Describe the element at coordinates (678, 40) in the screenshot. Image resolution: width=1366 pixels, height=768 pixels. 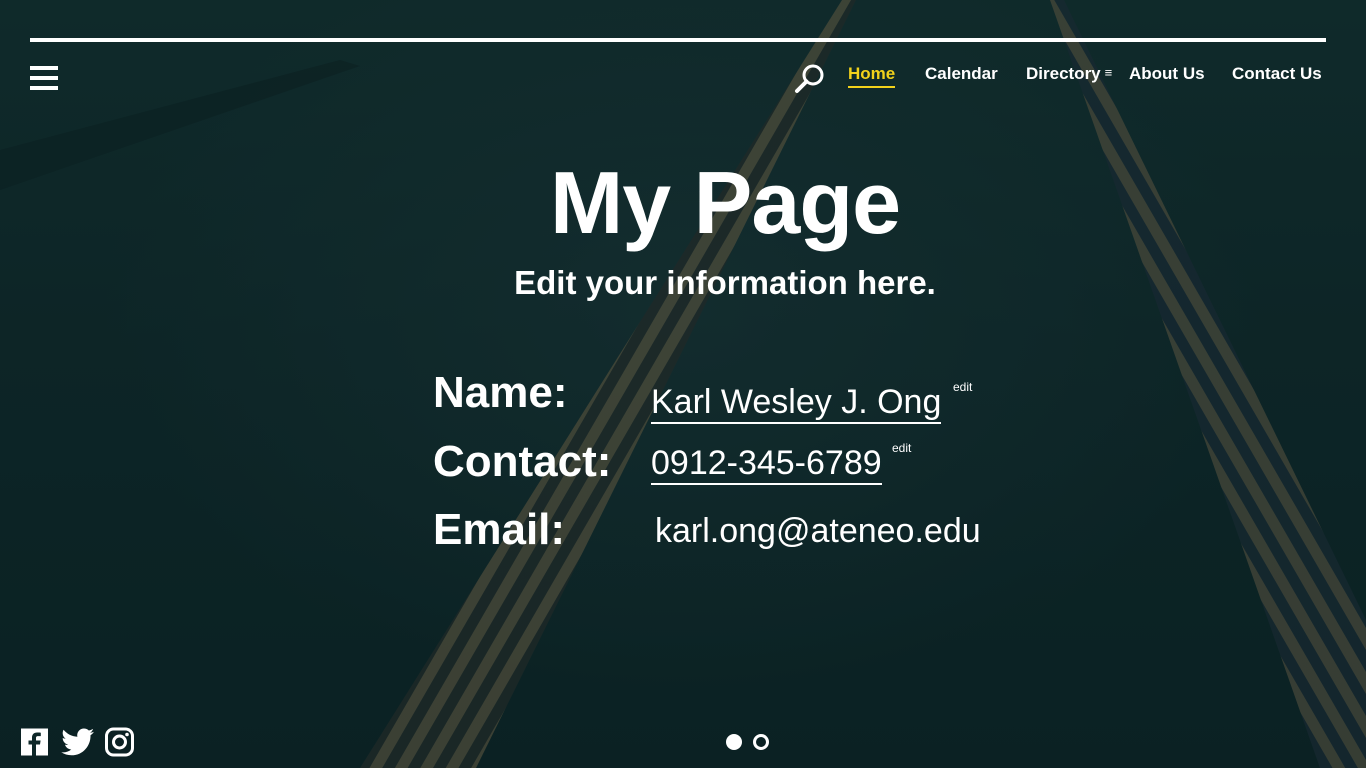
I see `header-divider` at that location.